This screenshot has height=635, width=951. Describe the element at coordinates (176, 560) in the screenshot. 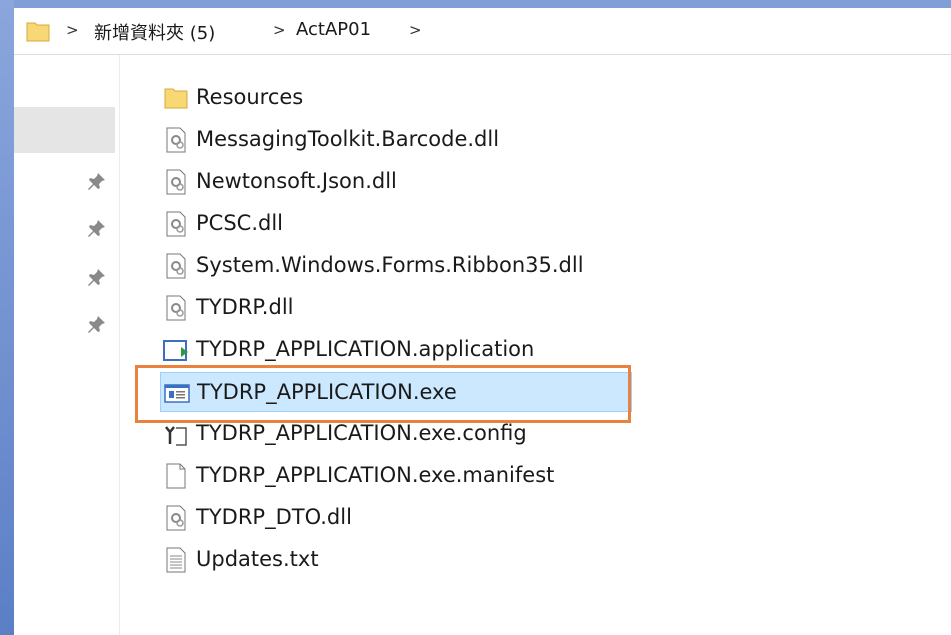

I see `text-file-icon` at that location.